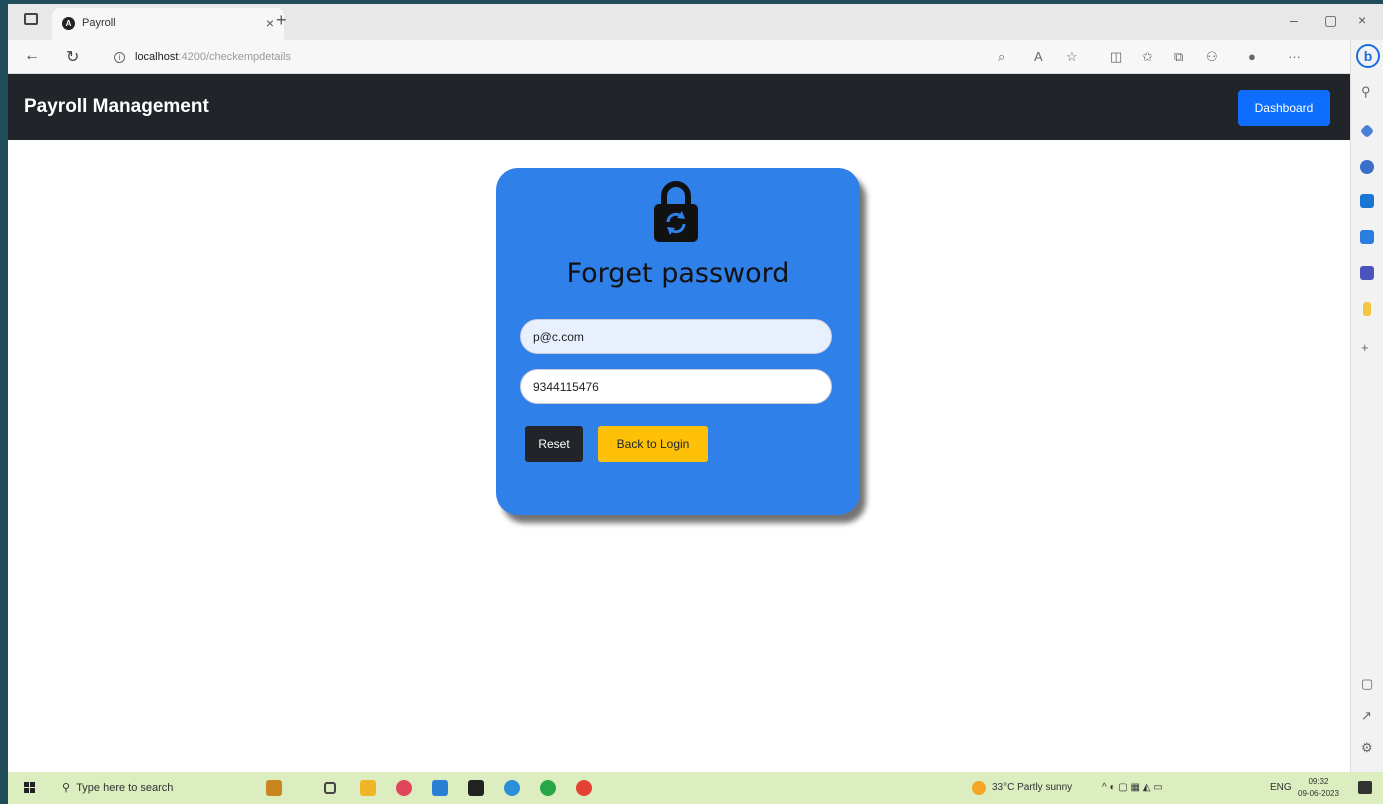  Describe the element at coordinates (368, 788) in the screenshot. I see `file-explorer-icon` at that location.